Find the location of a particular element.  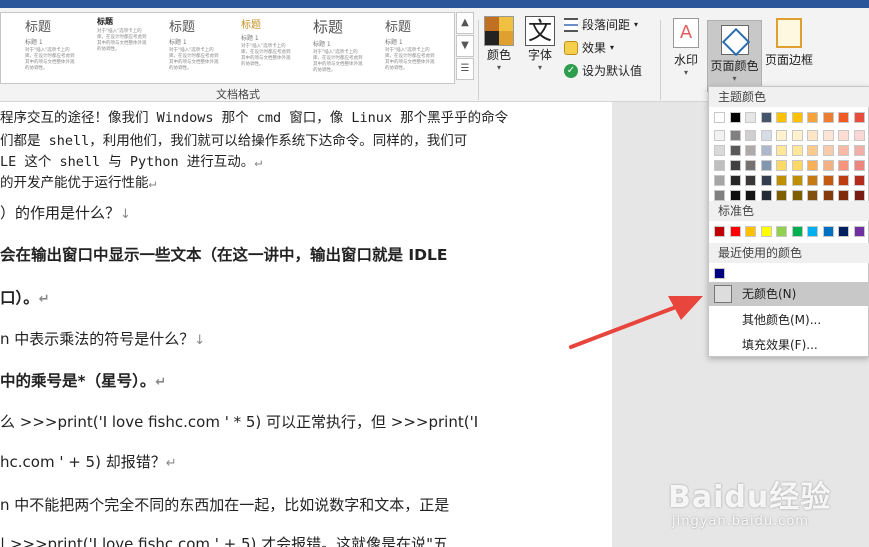

annotation-arrow-icon is located at coordinates (636, 322).